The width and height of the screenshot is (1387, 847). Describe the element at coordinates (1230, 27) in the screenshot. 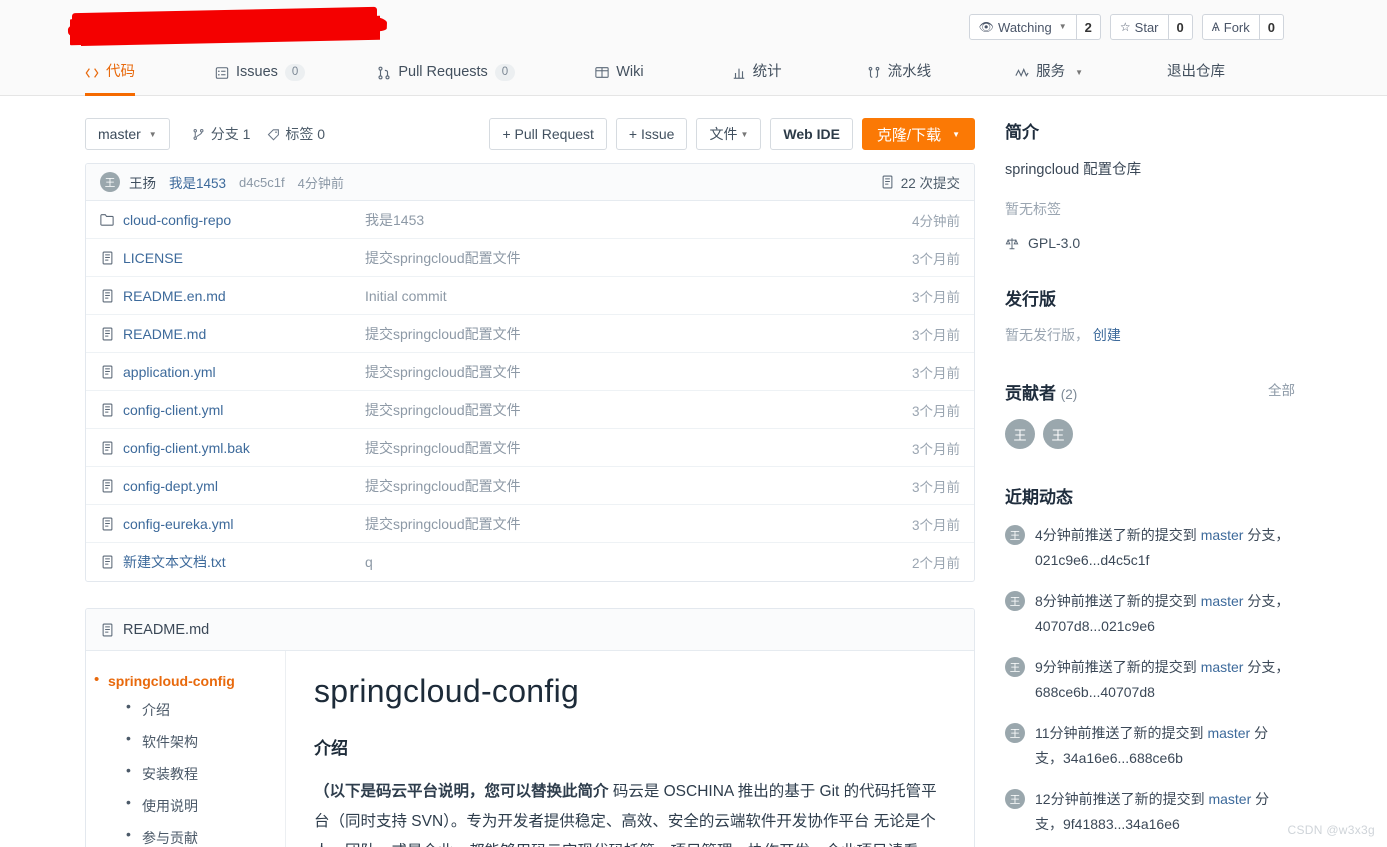

I see `fork-main: Ѧ Fork` at that location.